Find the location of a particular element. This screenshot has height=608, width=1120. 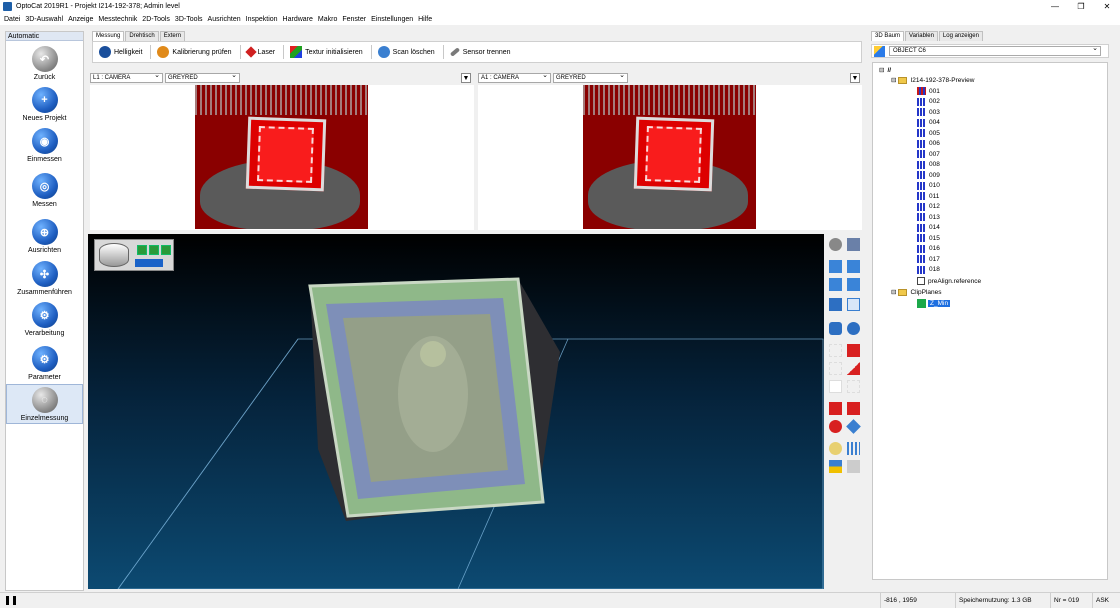

tree-zmin-item: Z_Min is located at coordinates (934, 303).